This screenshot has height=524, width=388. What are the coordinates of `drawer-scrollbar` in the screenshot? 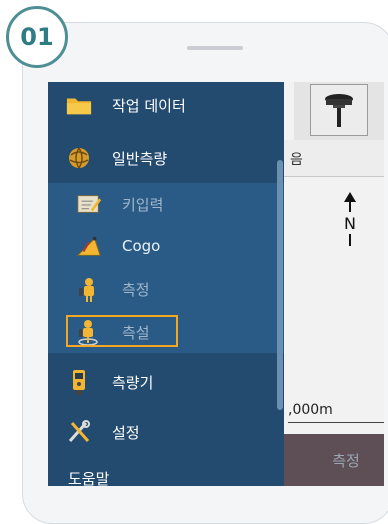 It's located at (280, 285).